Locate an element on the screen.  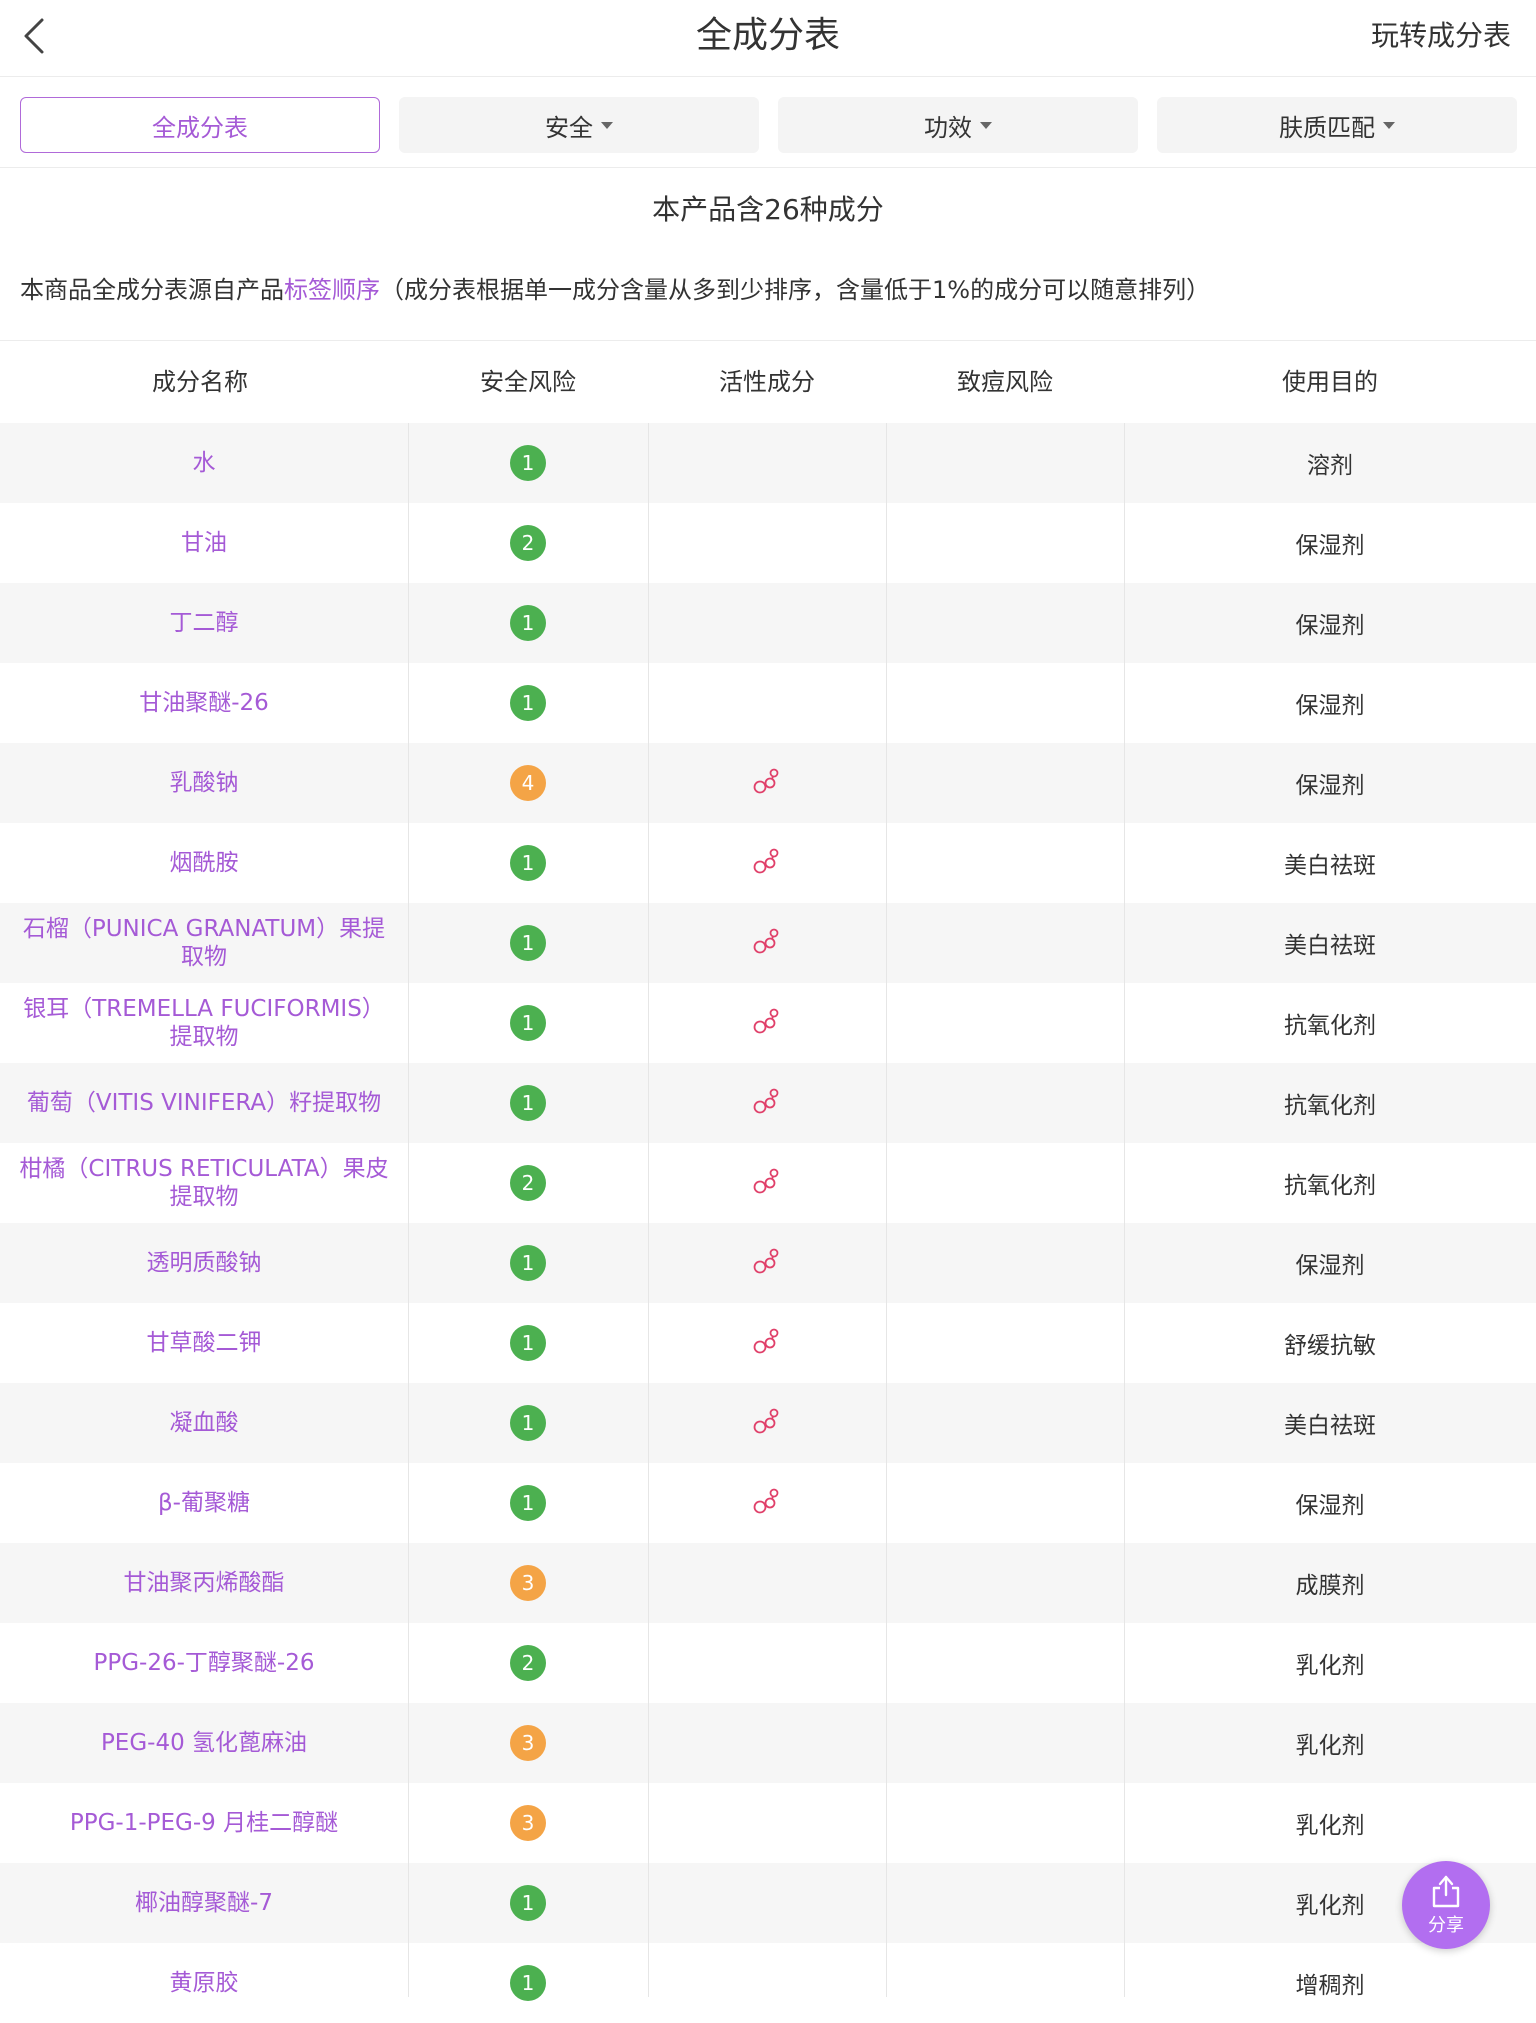
filter-label: 安全 is located at coordinates (569, 127).